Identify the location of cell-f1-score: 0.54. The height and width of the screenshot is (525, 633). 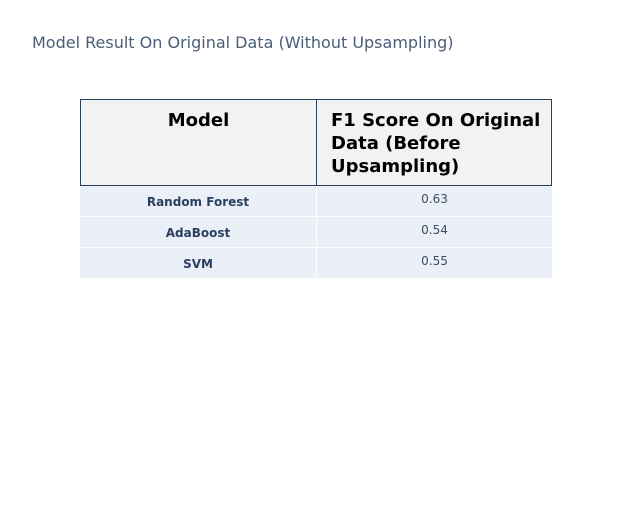
(434, 230).